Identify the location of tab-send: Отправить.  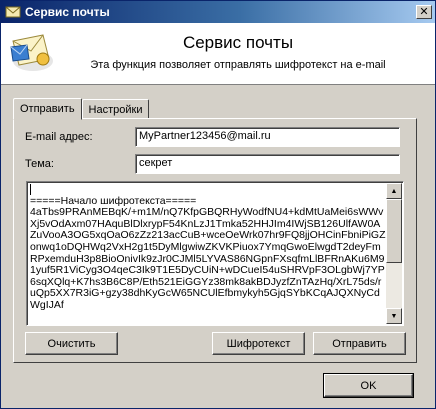
(47, 109).